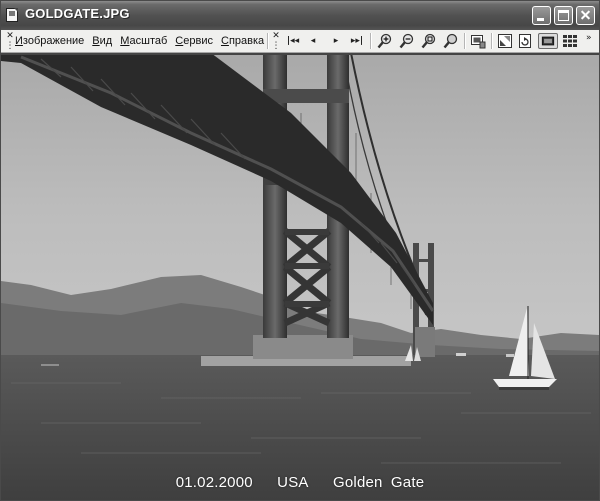 This screenshot has height=501, width=600. I want to click on zoom-in-icon, so click(385, 41).